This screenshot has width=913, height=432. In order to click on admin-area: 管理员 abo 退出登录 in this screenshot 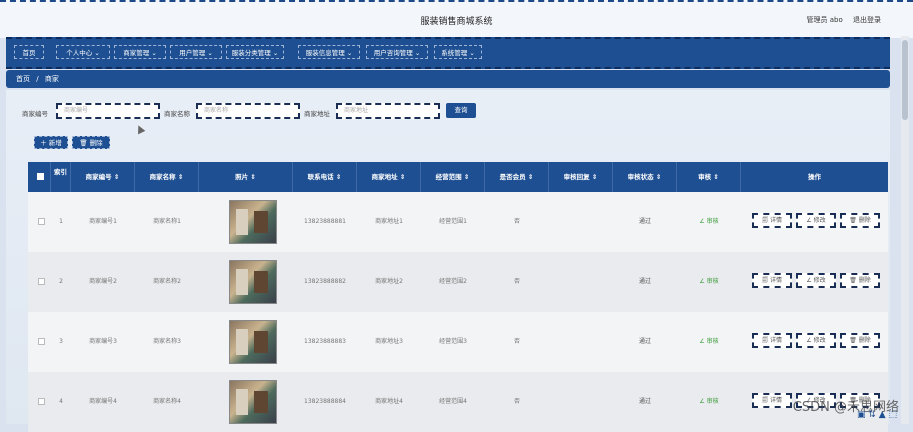, I will do `click(840, 20)`.